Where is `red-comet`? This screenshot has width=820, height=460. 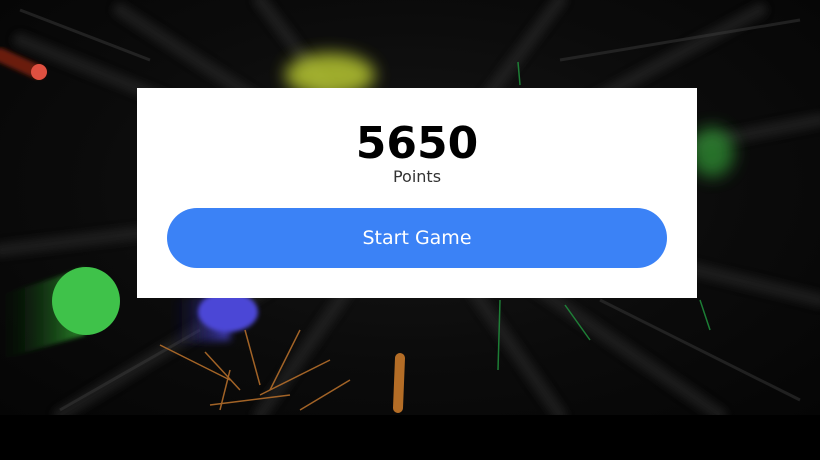
red-comet is located at coordinates (23, 64).